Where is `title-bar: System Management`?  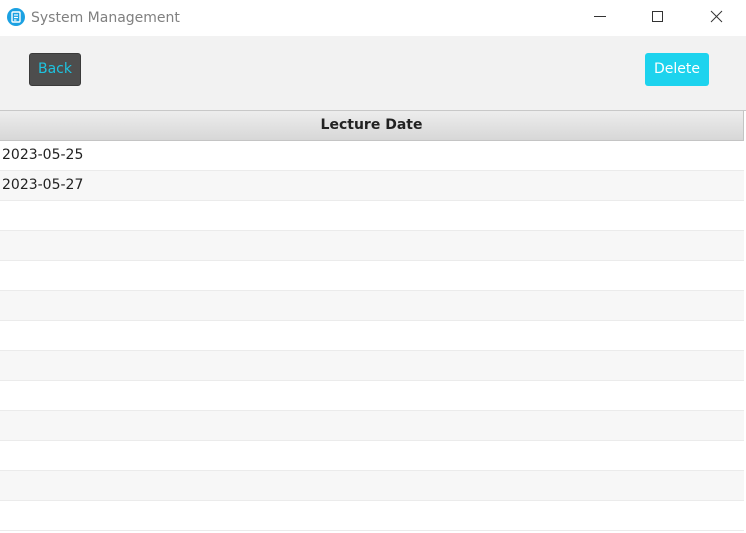 title-bar: System Management is located at coordinates (373, 18).